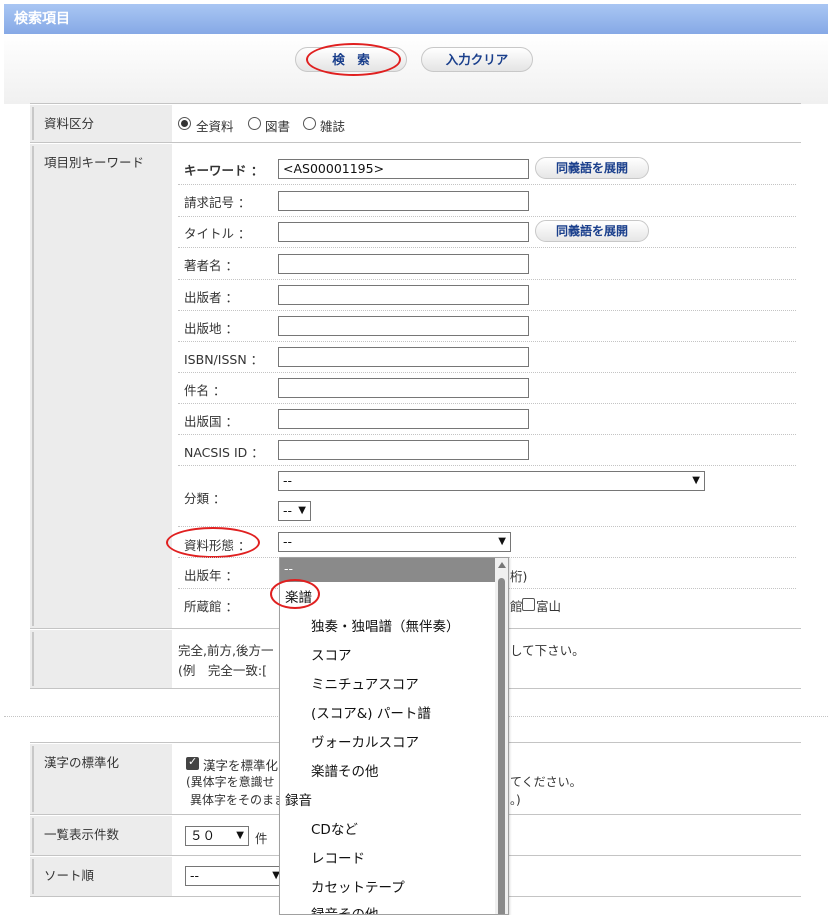  Describe the element at coordinates (331, 654) in the screenshot. I see `dropdown-option: スコア` at that location.